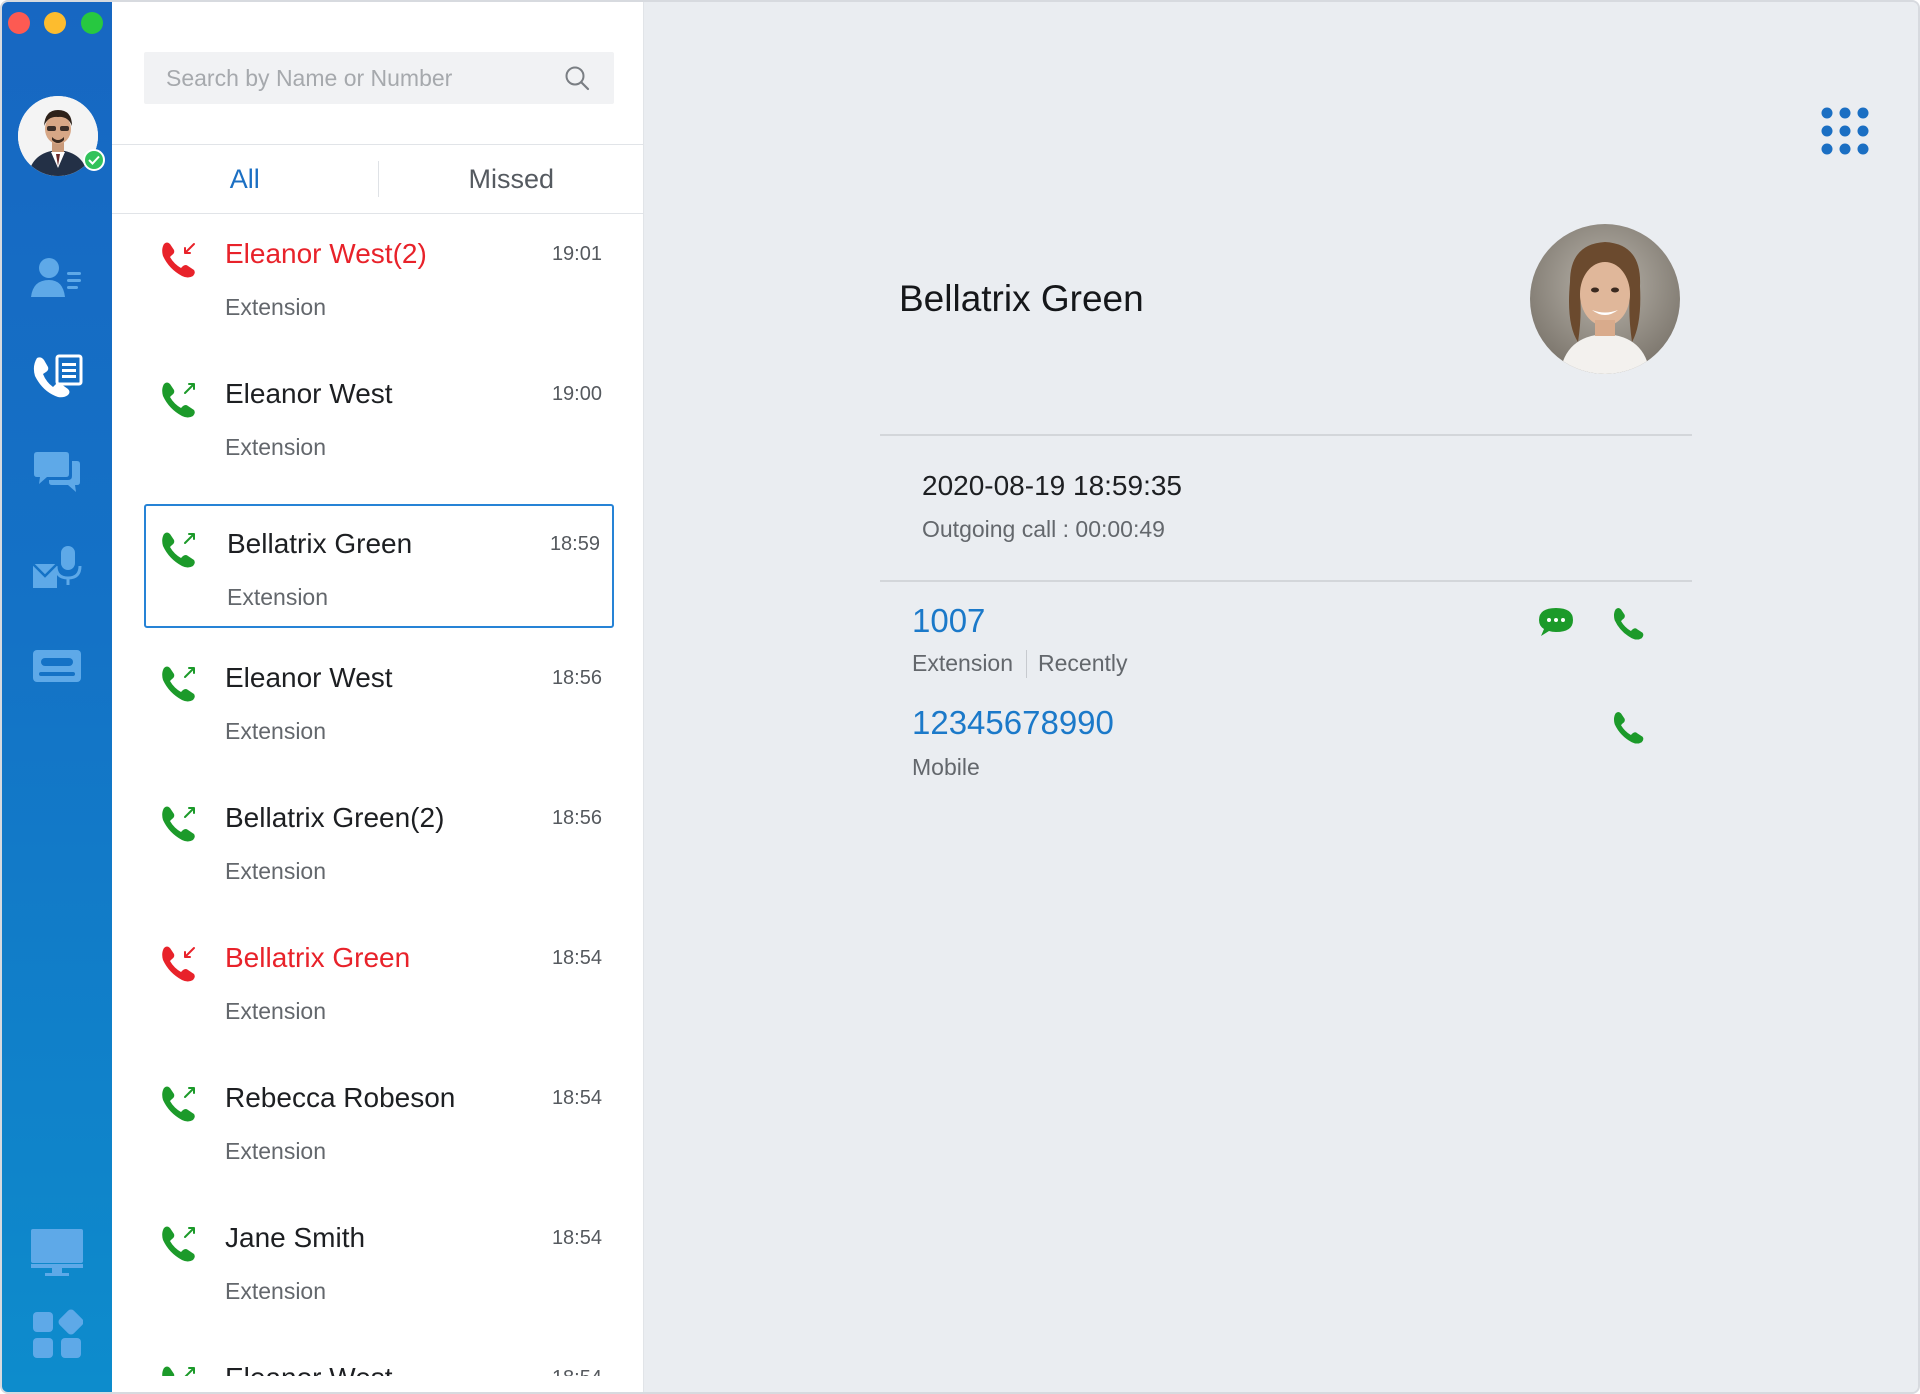 The width and height of the screenshot is (1920, 1394). What do you see at coordinates (1013, 723) in the screenshot?
I see `mobile-number-link: 12345678990` at bounding box center [1013, 723].